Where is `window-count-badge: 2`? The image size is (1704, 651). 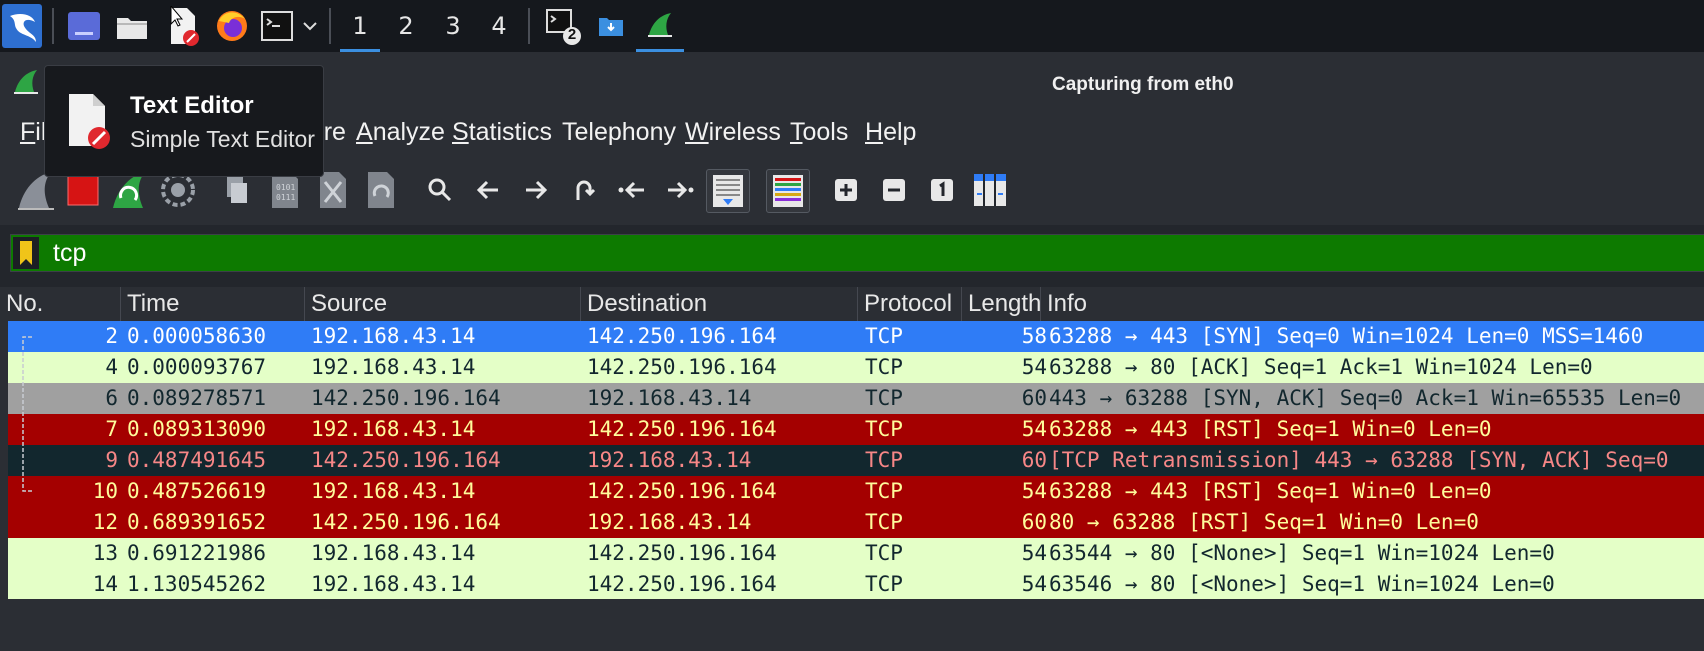
window-count-badge: 2 is located at coordinates (572, 34).